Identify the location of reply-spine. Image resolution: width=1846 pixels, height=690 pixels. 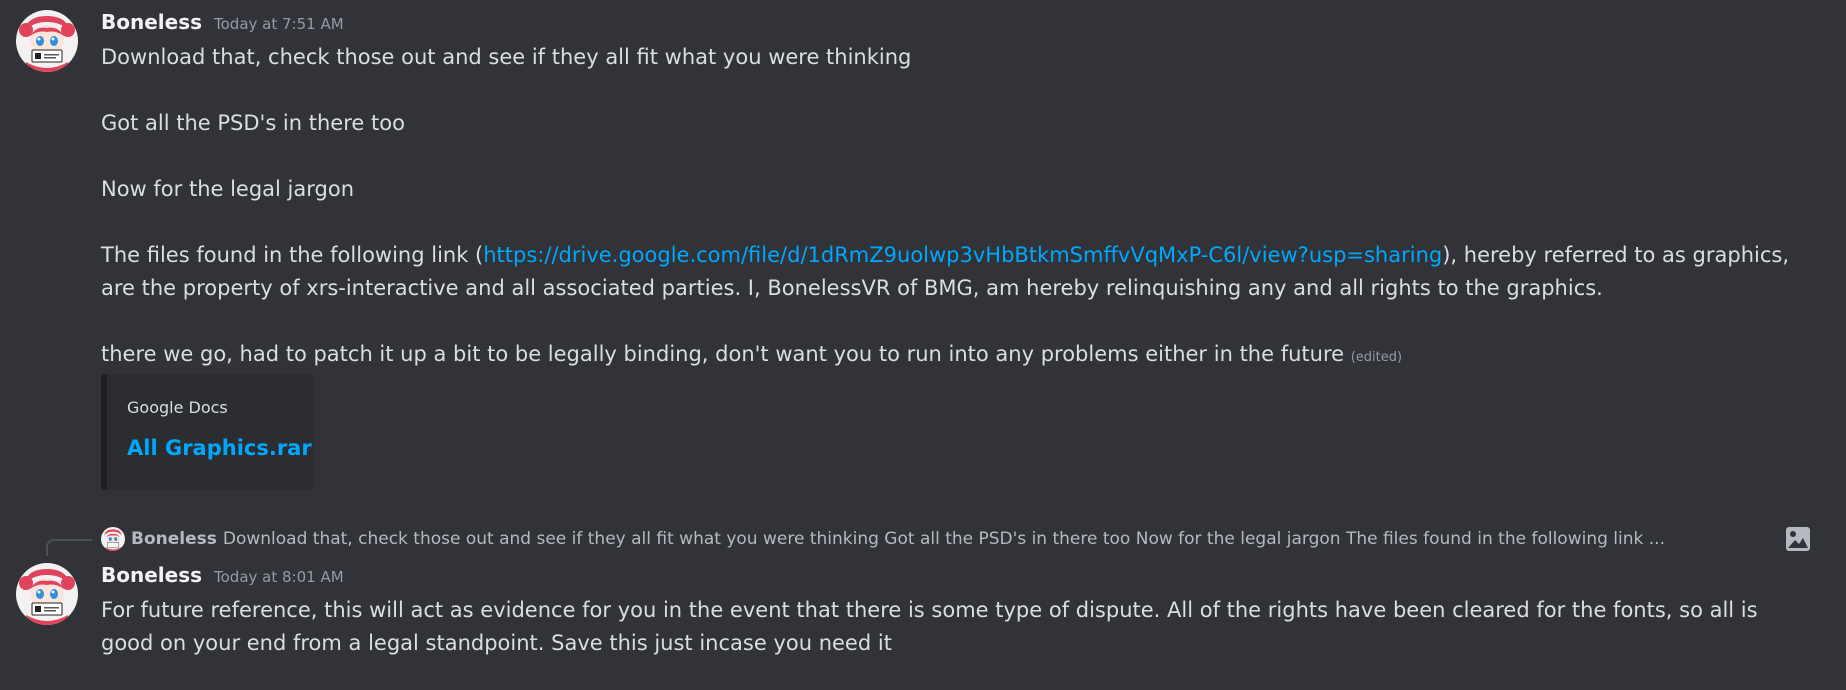
(69, 547).